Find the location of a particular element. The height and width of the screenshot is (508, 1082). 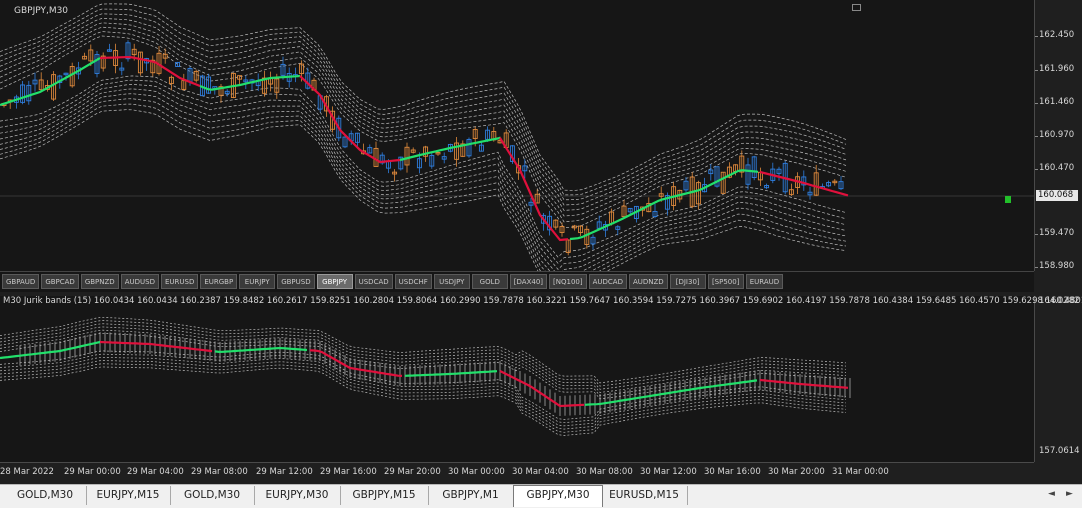

indicator-trend-segment is located at coordinates (356, 363).